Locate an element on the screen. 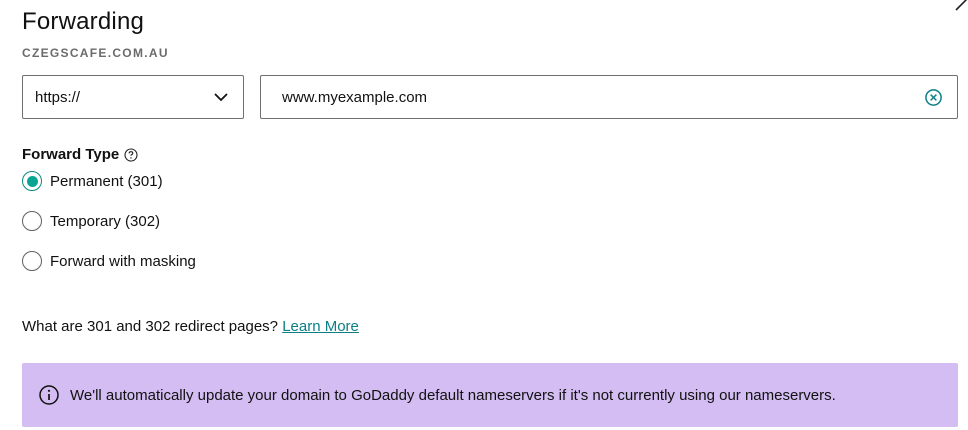 The image size is (968, 430). forward-type-heading: Forward Type is located at coordinates (80, 154).